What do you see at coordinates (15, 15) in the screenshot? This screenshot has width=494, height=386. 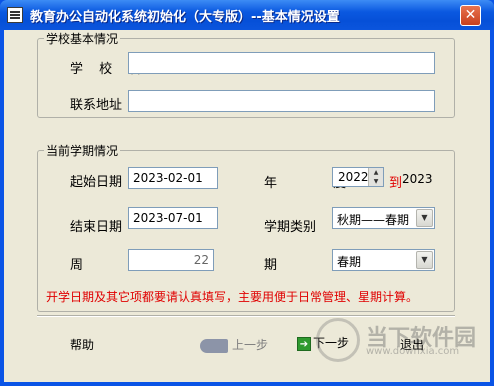 I see `document-icon` at bounding box center [15, 15].